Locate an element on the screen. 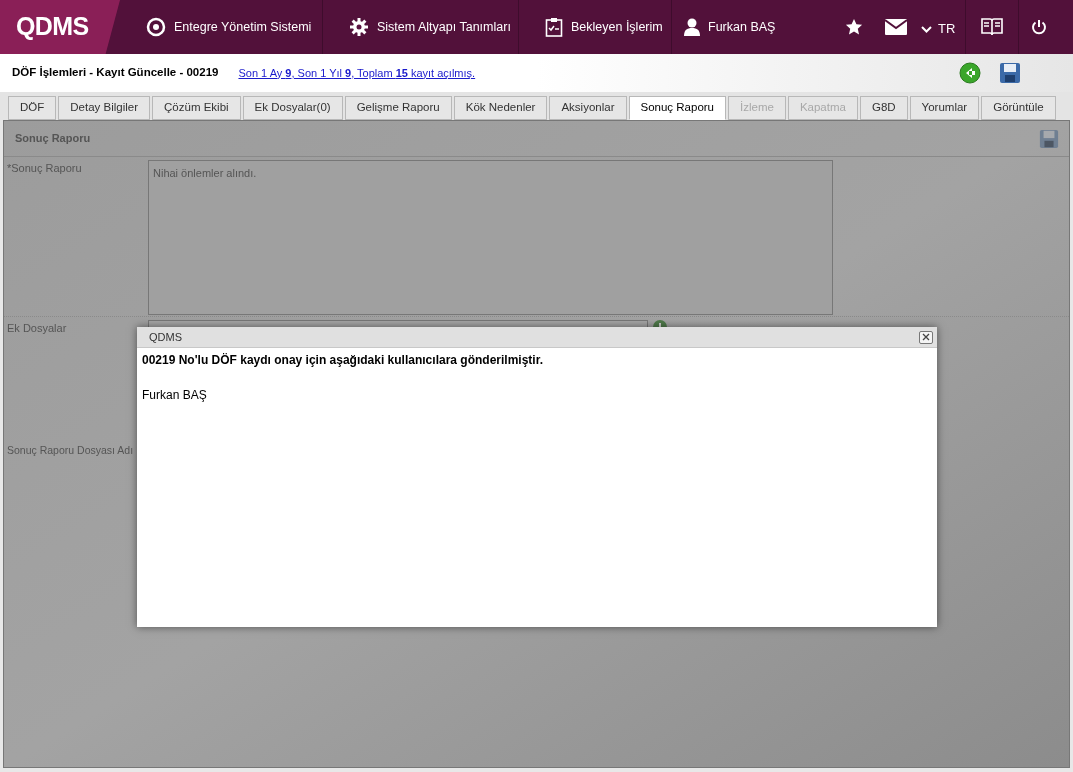 The image size is (1073, 772). gear-icon is located at coordinates (359, 27).